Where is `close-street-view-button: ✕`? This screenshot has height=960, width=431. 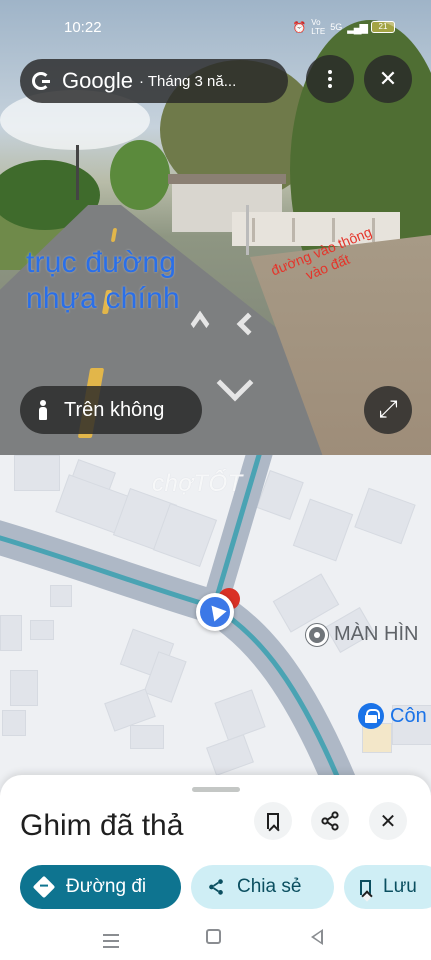 close-street-view-button: ✕ is located at coordinates (388, 79).